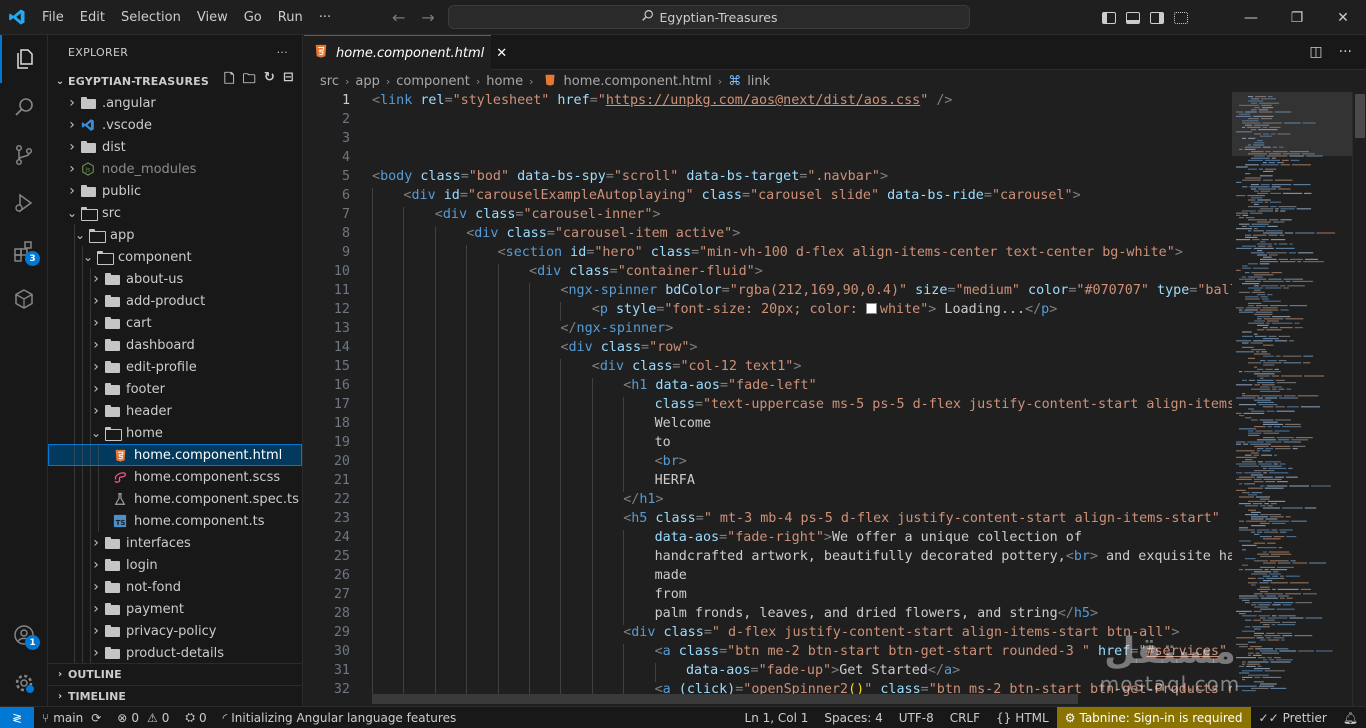 This screenshot has width=1366, height=728. What do you see at coordinates (1360, 116) in the screenshot?
I see `scrollbar-thumb` at bounding box center [1360, 116].